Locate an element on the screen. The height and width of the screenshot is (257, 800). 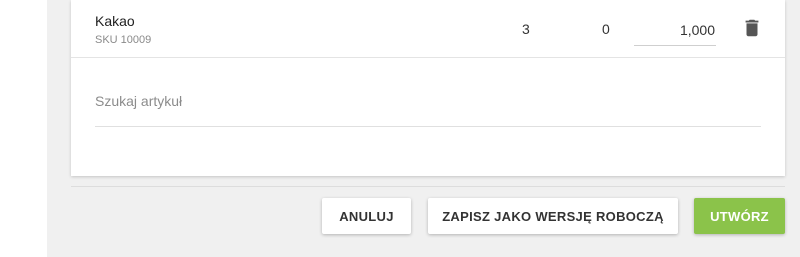
trash-icon is located at coordinates (752, 28).